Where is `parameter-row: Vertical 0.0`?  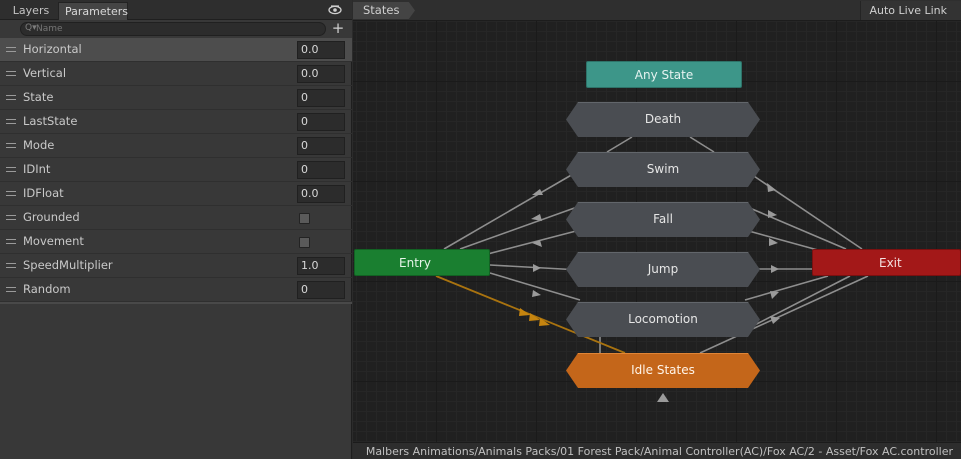
parameter-row: Vertical 0.0 is located at coordinates (176, 74).